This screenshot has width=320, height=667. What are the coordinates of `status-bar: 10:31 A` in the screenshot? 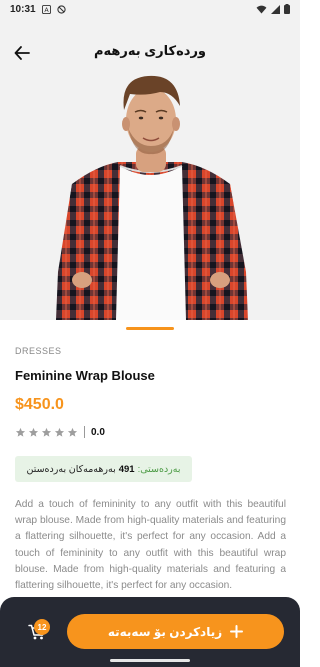 It's located at (150, 9).